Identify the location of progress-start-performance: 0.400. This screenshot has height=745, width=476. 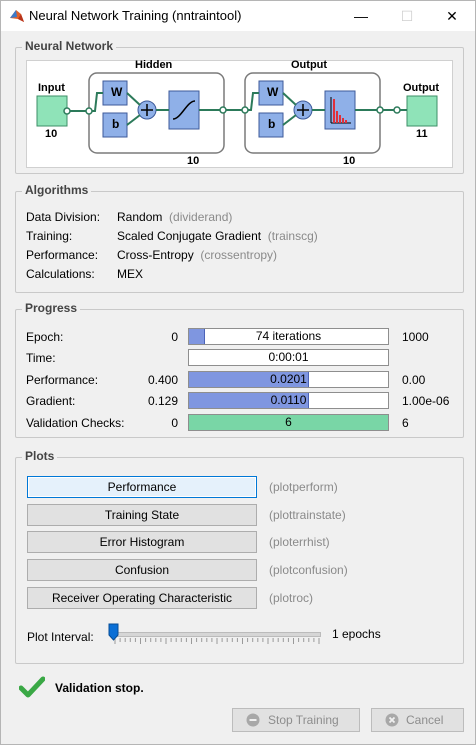
(162, 380).